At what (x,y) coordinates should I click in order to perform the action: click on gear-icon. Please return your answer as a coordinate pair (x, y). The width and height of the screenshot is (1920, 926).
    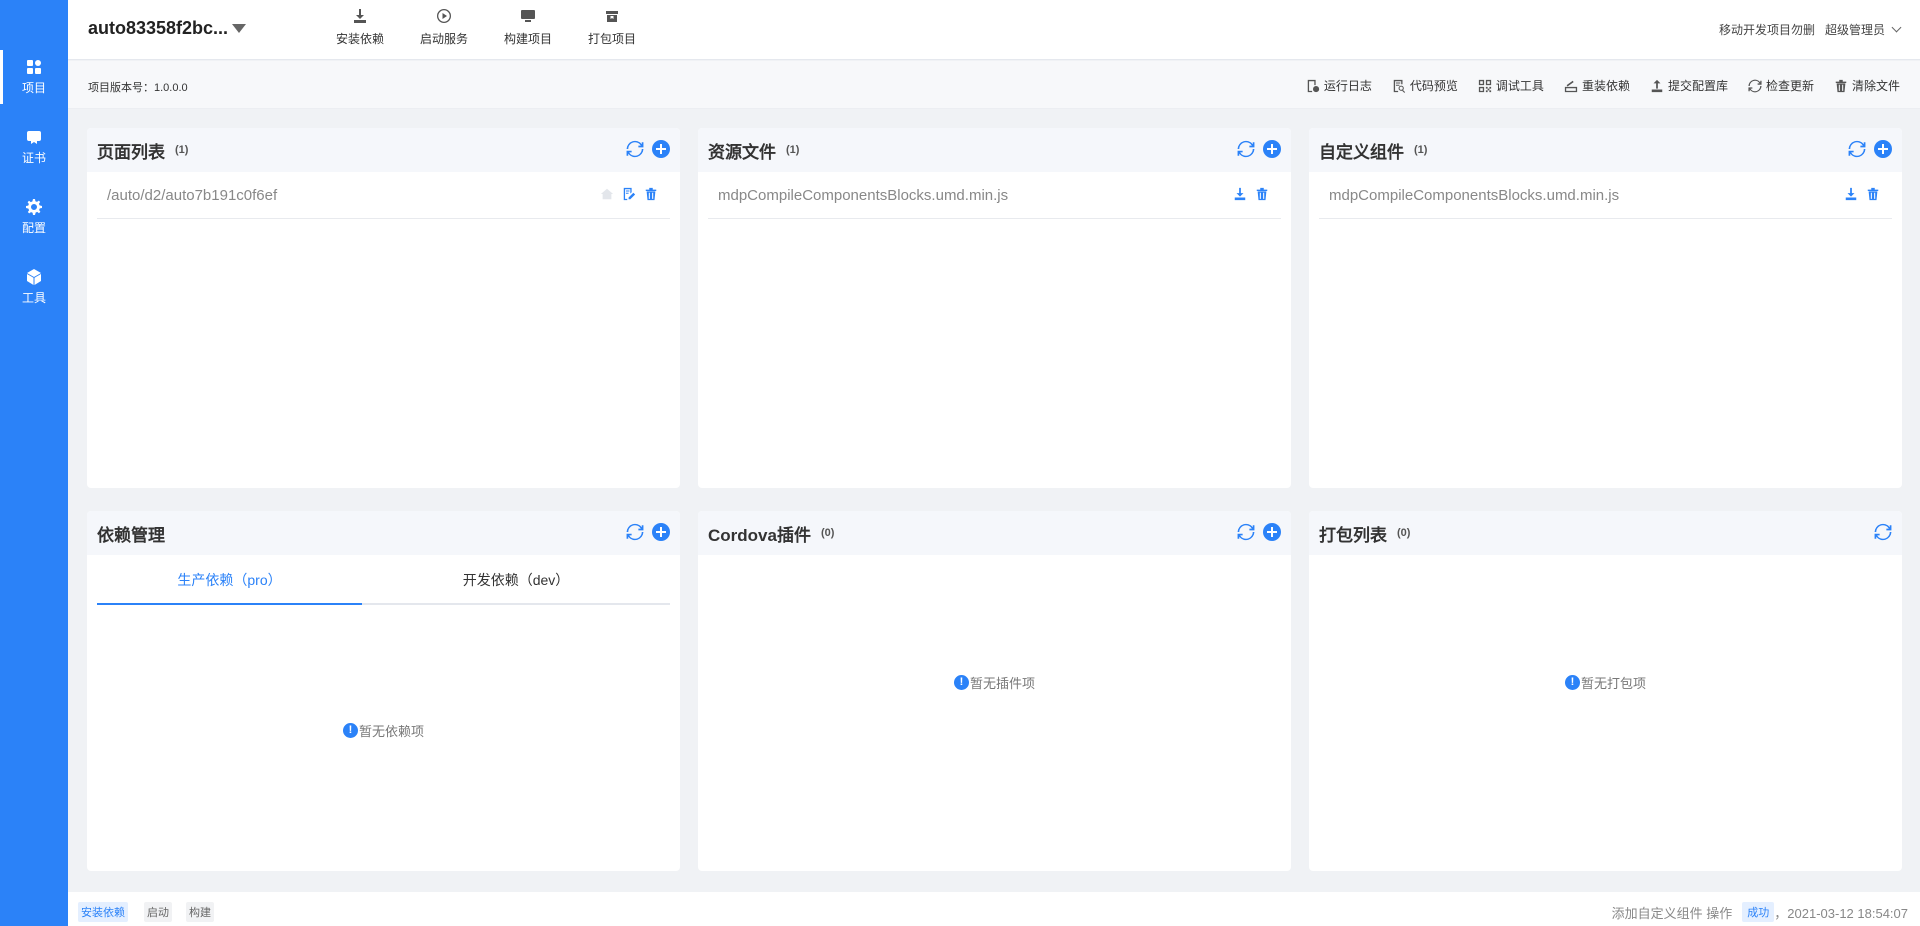
    Looking at the image, I should click on (34, 206).